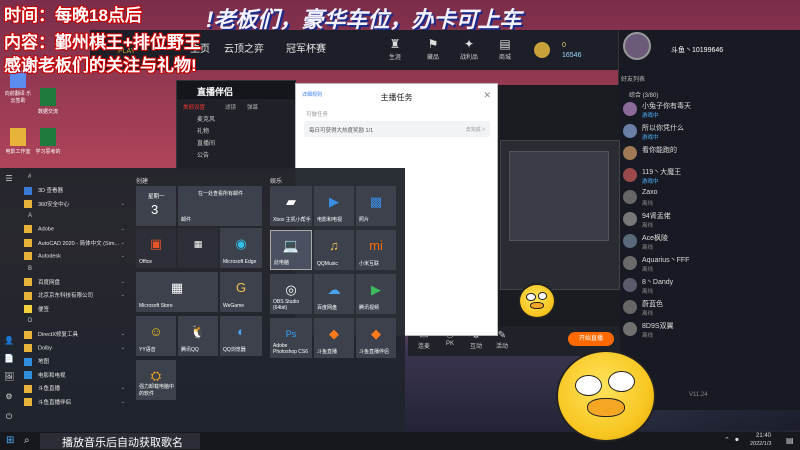 This screenshot has width=800, height=450. I want to click on avatar, so click(637, 46).